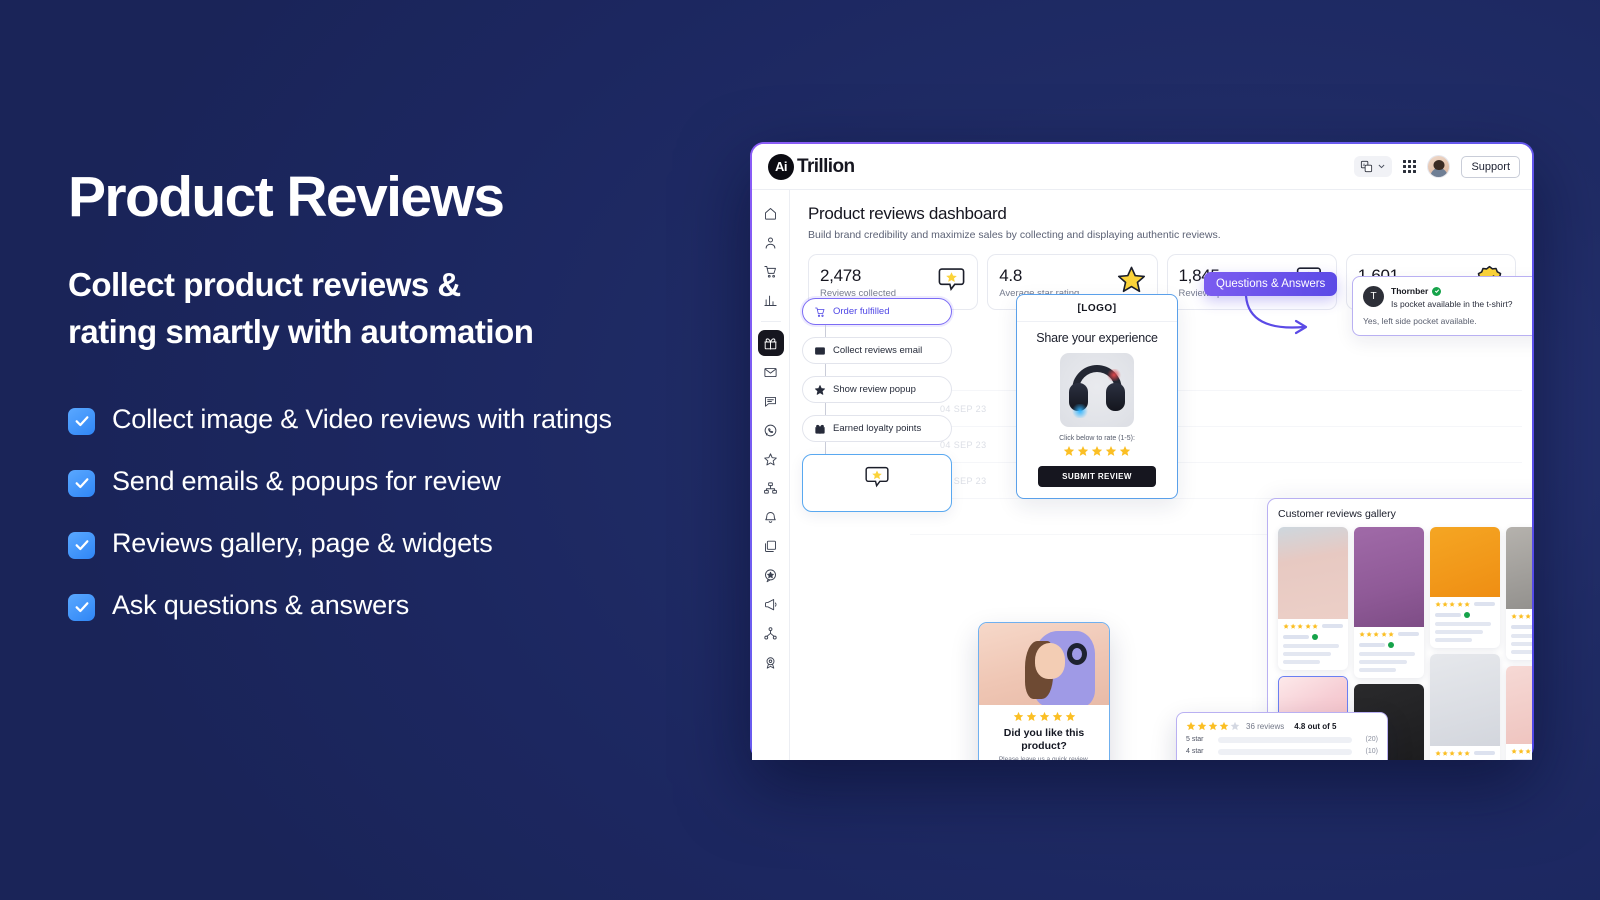 This screenshot has height=900, width=1600. What do you see at coordinates (1044, 716) in the screenshot?
I see `popup-rating-stars` at bounding box center [1044, 716].